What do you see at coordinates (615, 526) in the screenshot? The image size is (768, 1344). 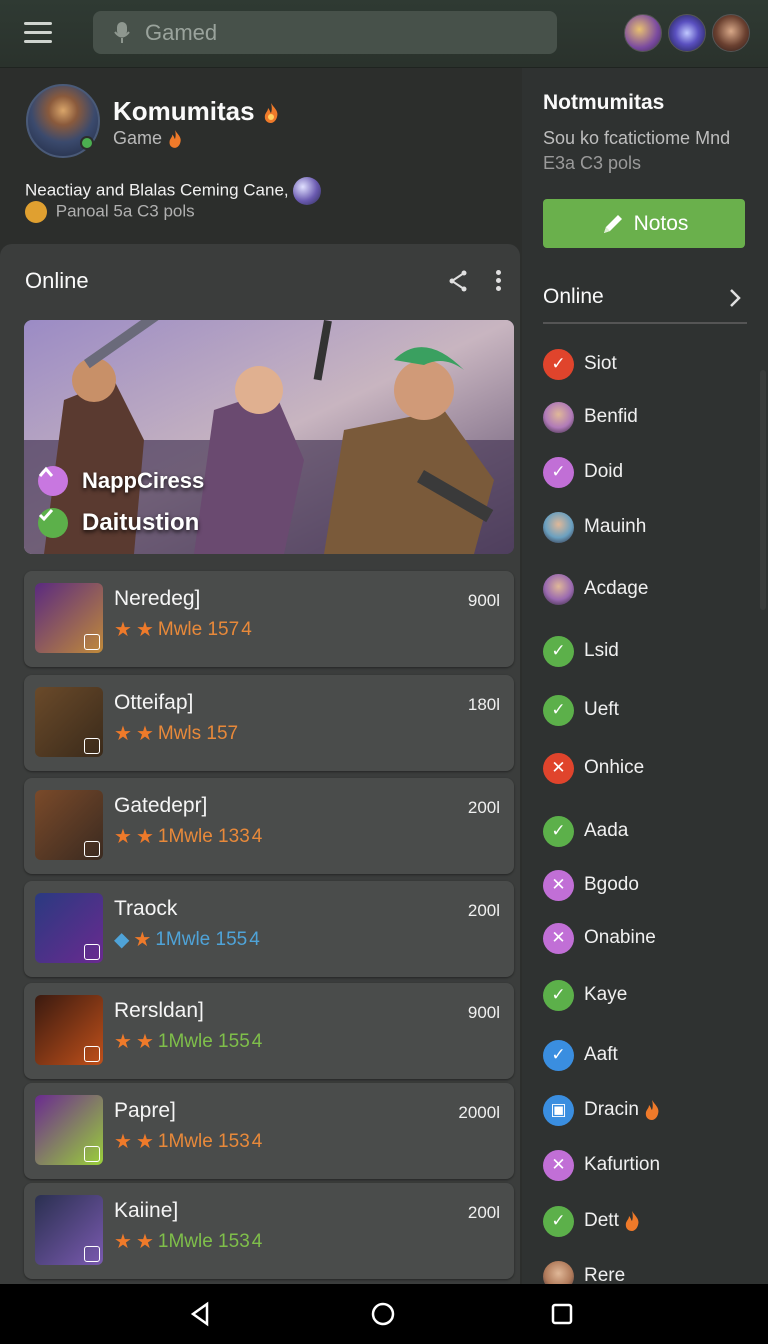 I see `sidebar-member-label: Mauinh` at bounding box center [615, 526].